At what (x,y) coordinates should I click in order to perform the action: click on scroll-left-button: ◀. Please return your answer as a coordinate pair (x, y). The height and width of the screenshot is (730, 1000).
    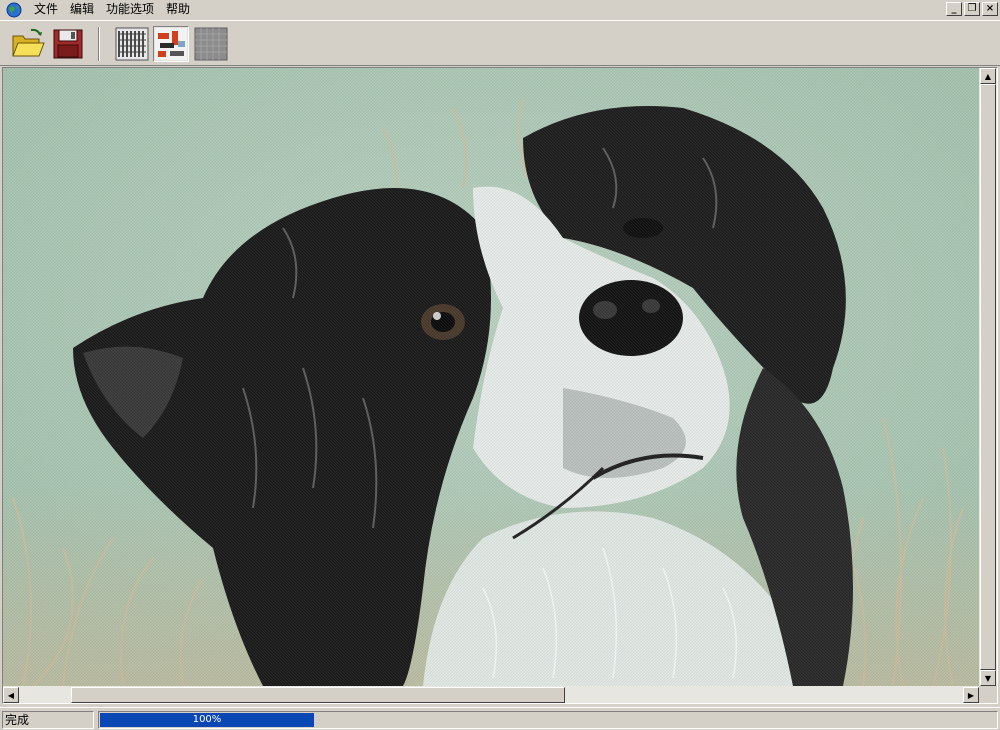
    Looking at the image, I should click on (11, 695).